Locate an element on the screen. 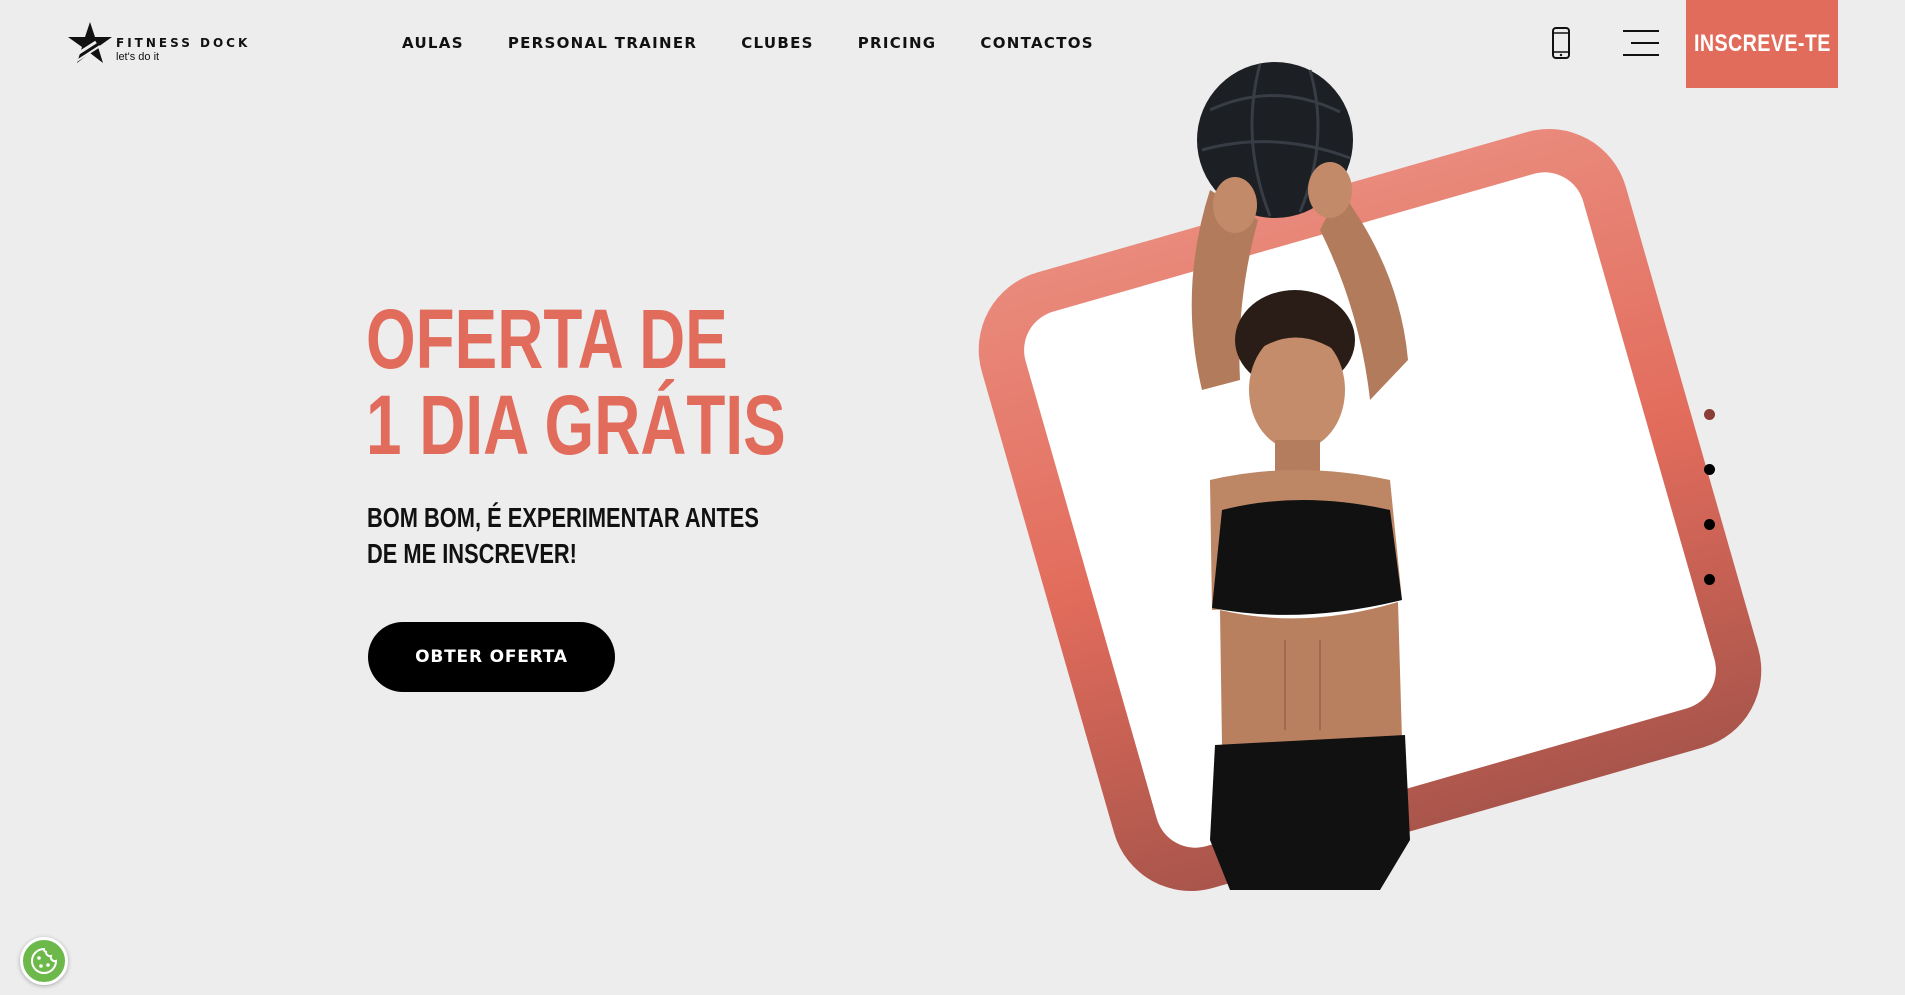 Image resolution: width=1905 pixels, height=995 pixels. cookie-icon is located at coordinates (44, 960).